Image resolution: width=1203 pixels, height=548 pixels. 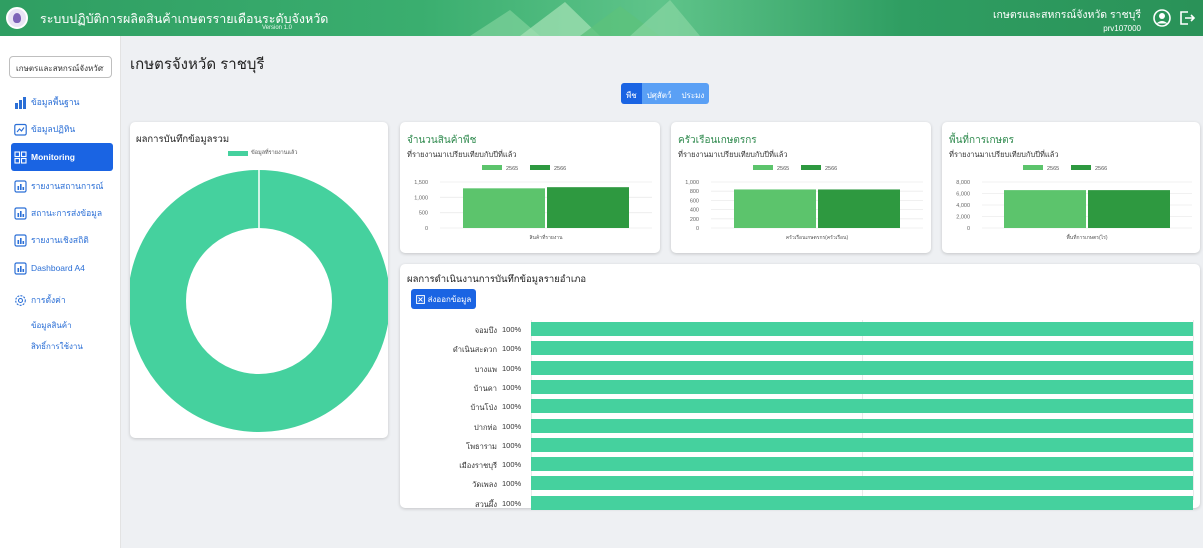 I want to click on app-logo, so click(x=17, y=18).